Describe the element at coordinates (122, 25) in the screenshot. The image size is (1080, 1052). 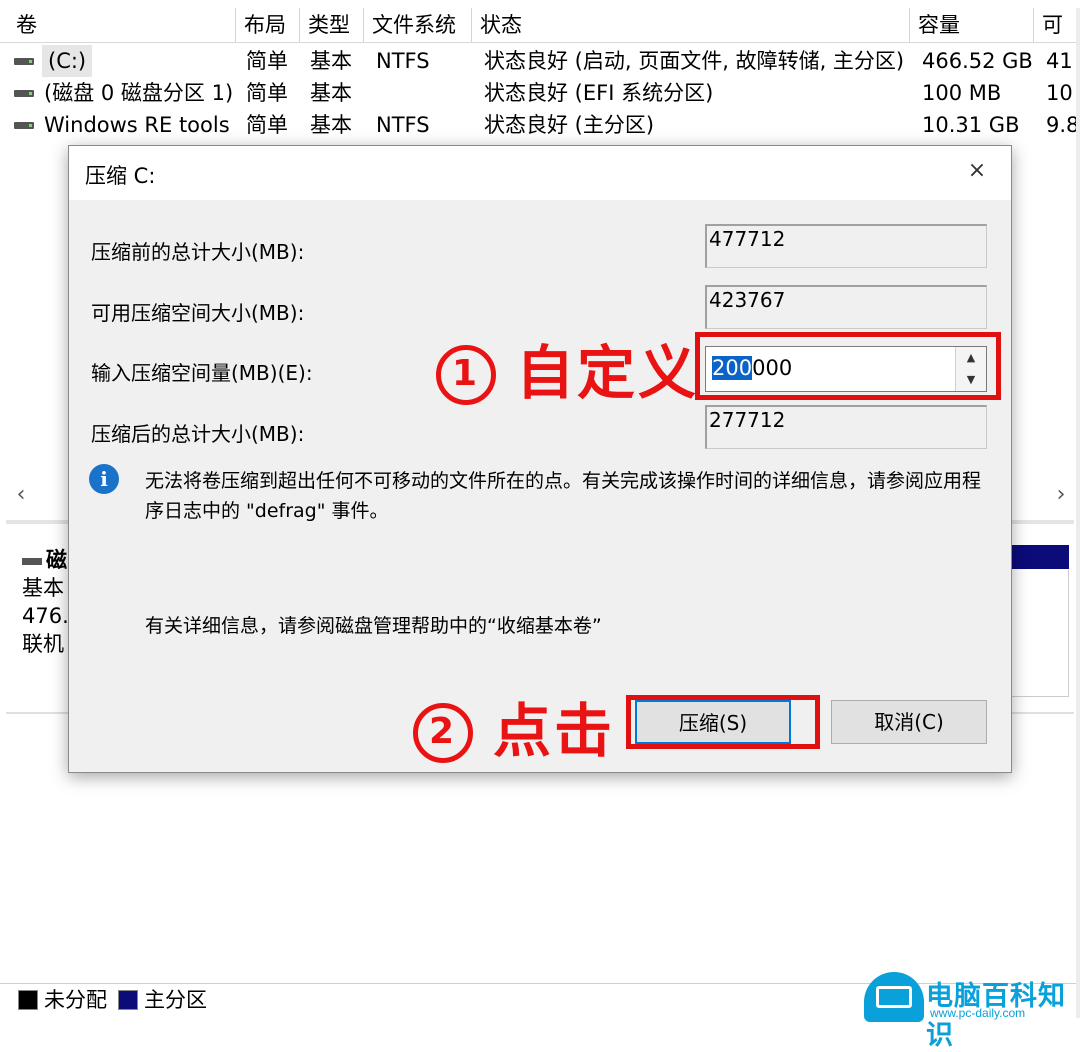
I see `column-header-volume: 卷` at that location.